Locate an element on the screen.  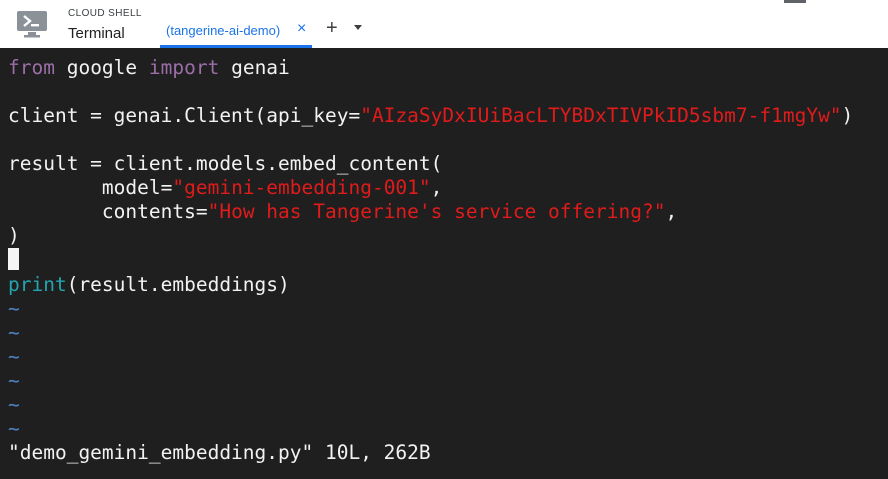
code-text: ) is located at coordinates (847, 115).